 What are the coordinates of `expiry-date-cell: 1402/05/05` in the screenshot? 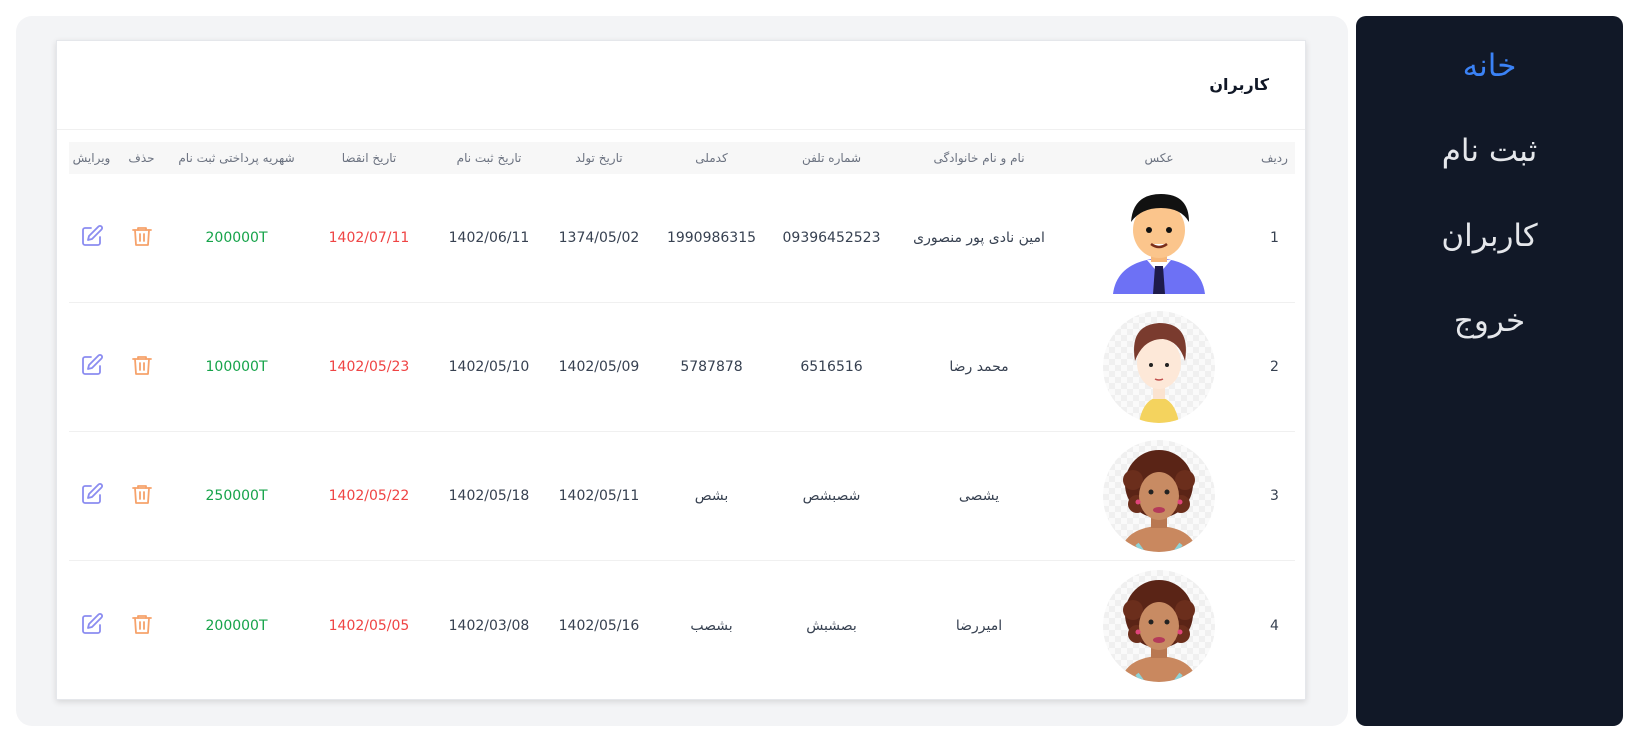 It's located at (369, 625).